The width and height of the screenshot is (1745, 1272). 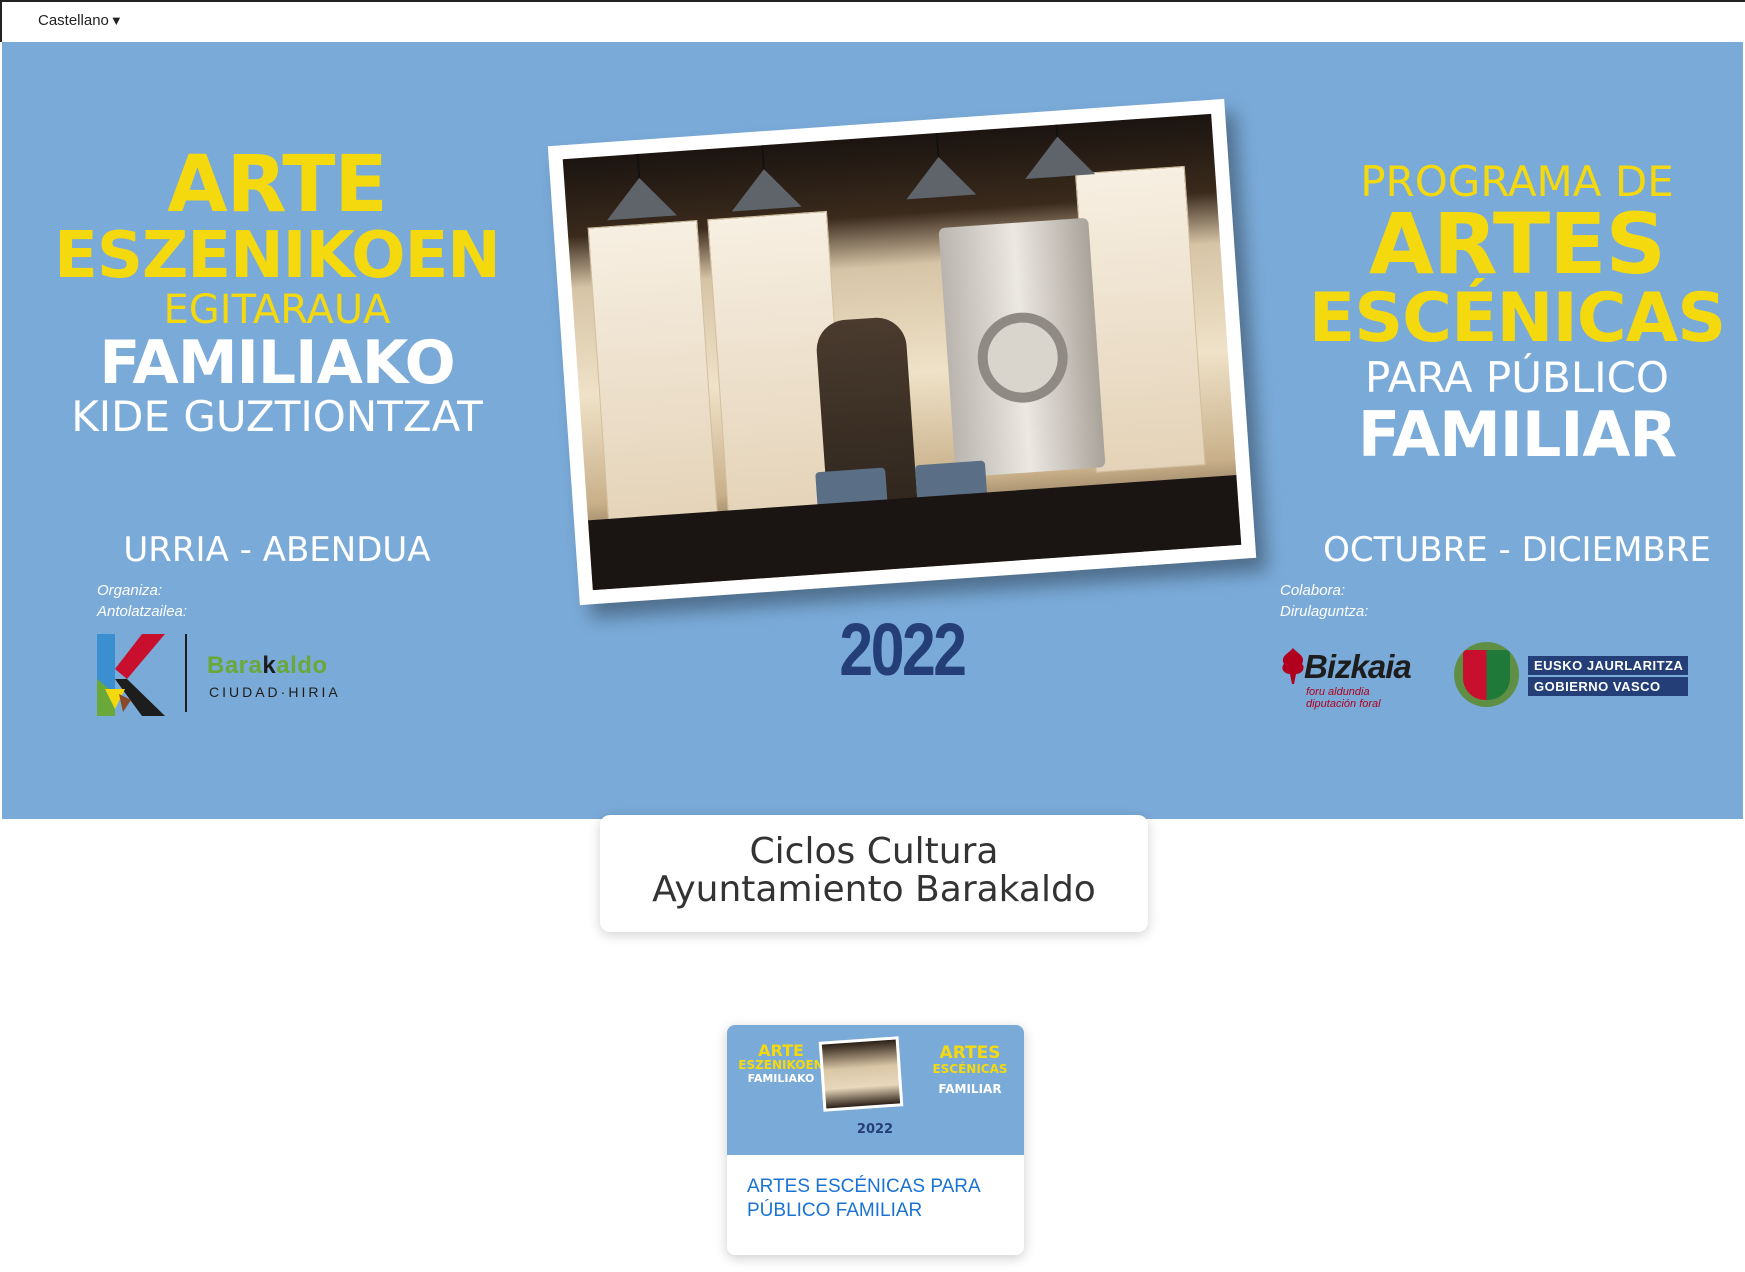 I want to click on eusko-line1: EUSKO JAURLARITZA, so click(x=1608, y=665).